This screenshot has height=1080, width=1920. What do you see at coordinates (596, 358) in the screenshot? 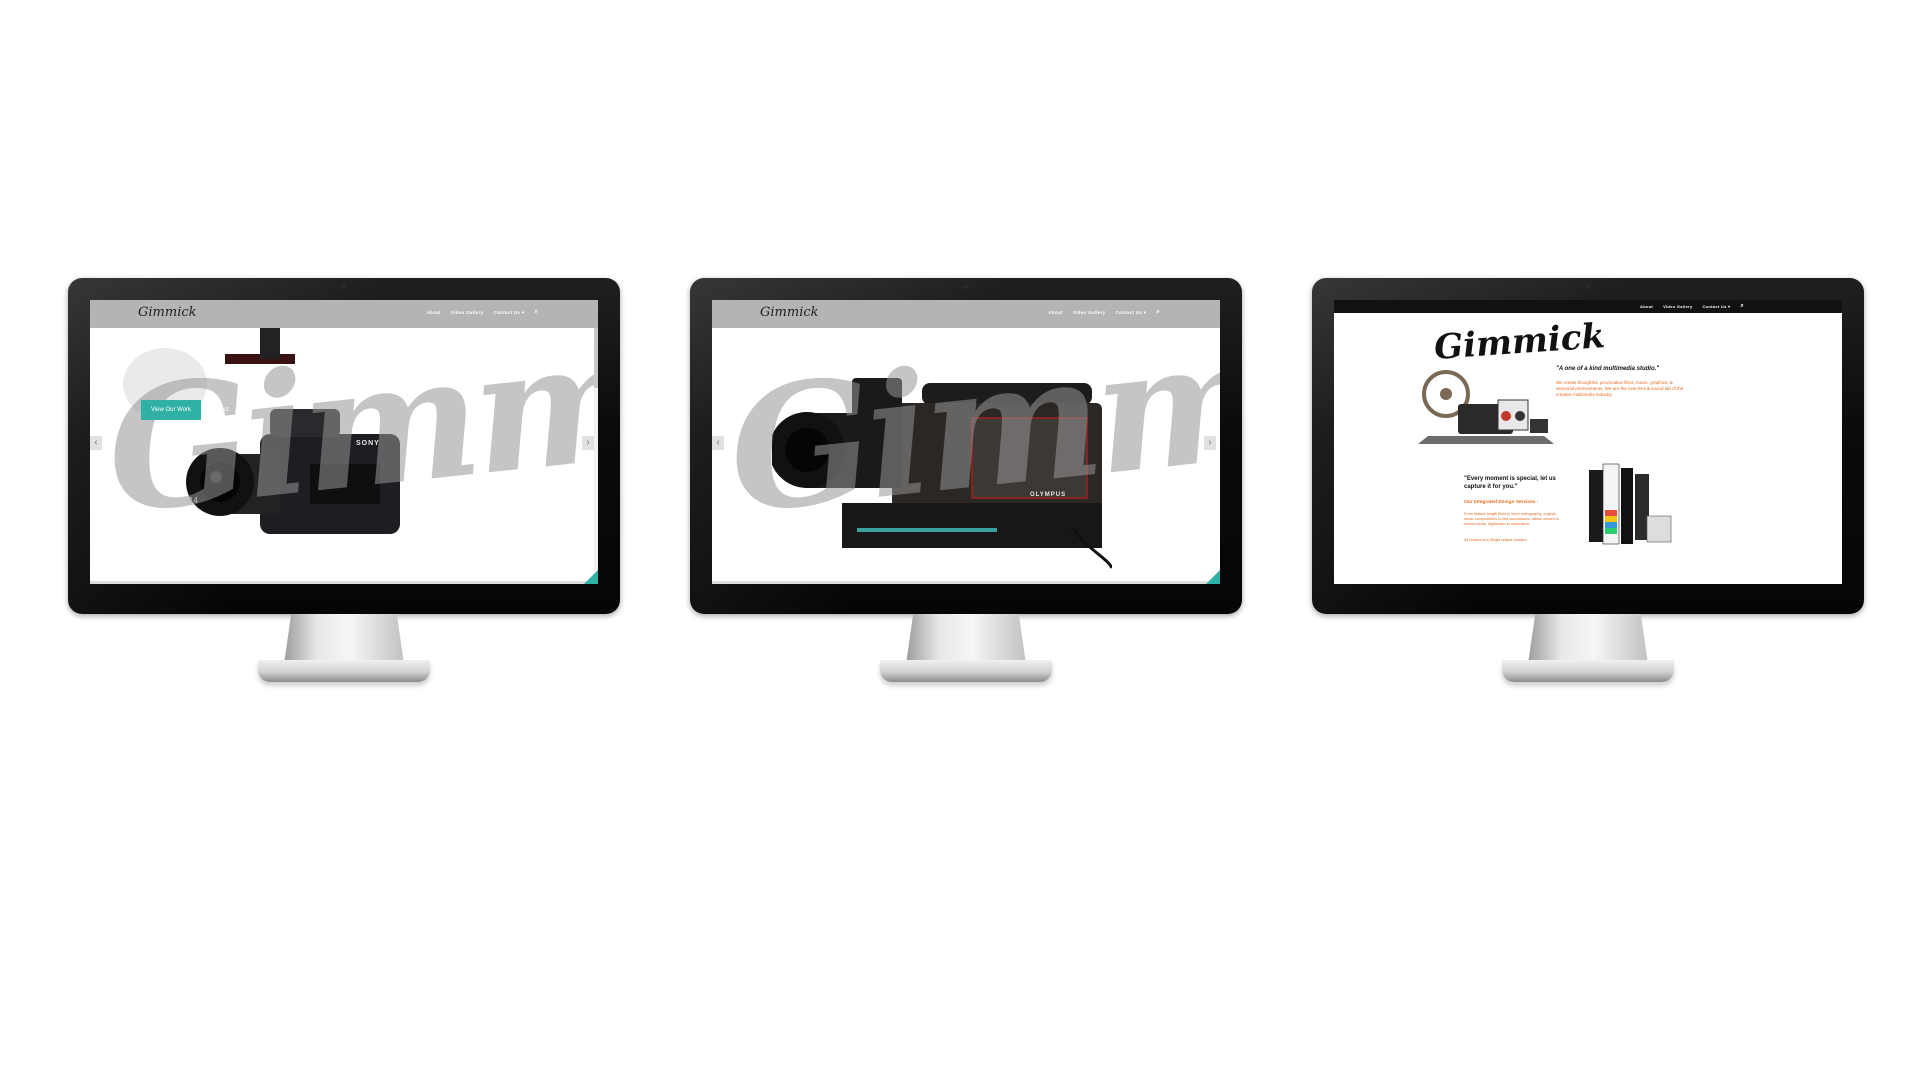
I see `scrollbar-thumb` at bounding box center [596, 358].